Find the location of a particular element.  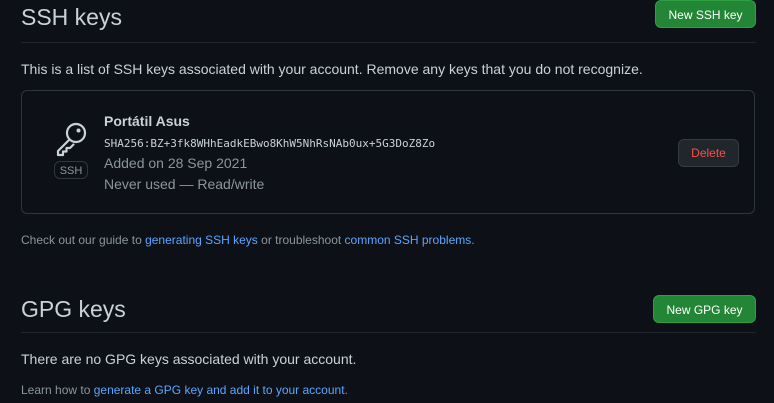

key-usage-status: Never used — Read/write is located at coordinates (184, 184).